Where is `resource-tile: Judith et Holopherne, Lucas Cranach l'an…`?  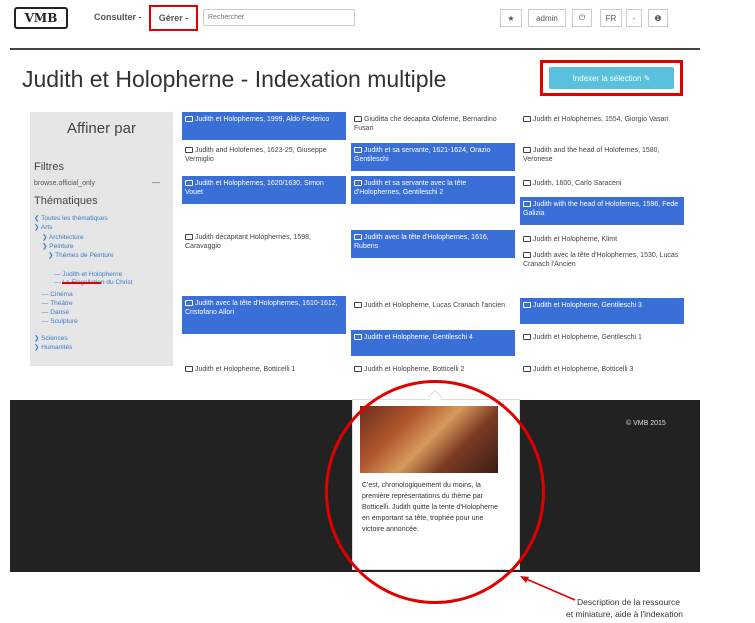
resource-tile: Judith et Holopherne, Lucas Cranach l'an… is located at coordinates (433, 311).